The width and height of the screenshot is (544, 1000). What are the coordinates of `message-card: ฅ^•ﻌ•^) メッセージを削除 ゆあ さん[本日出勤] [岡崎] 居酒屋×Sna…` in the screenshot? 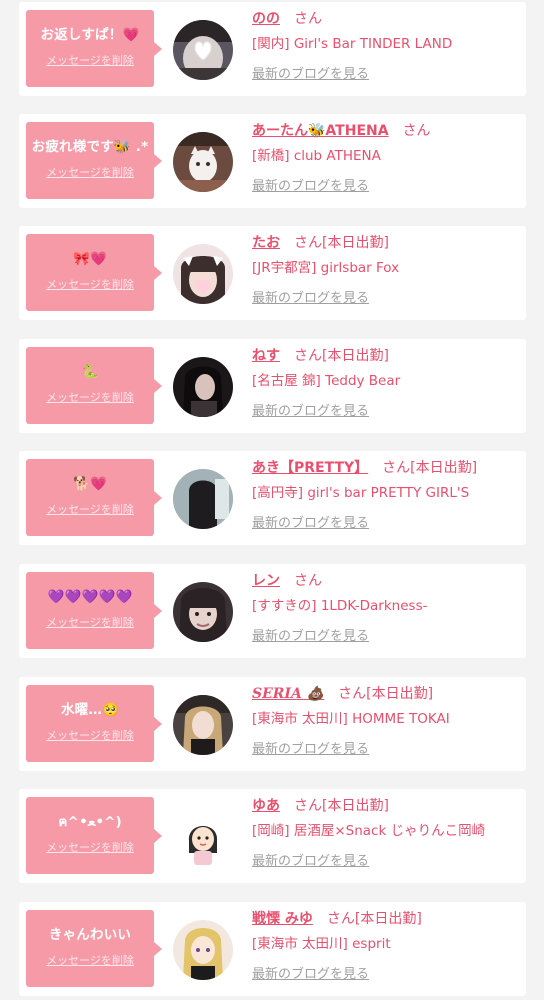 It's located at (272, 836).